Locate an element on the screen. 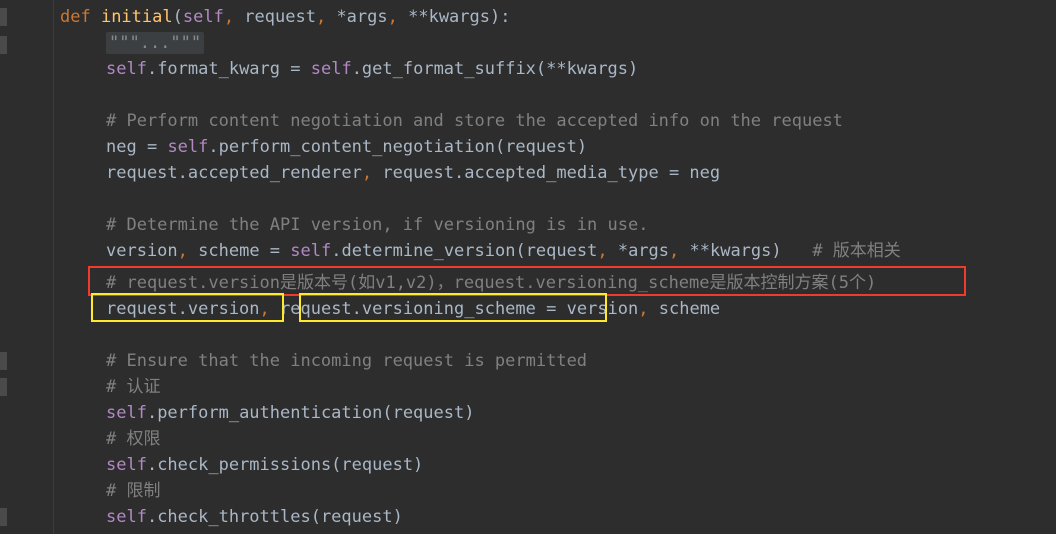 This screenshot has height=534, width=1056. code-token: ): is located at coordinates (500, 17).